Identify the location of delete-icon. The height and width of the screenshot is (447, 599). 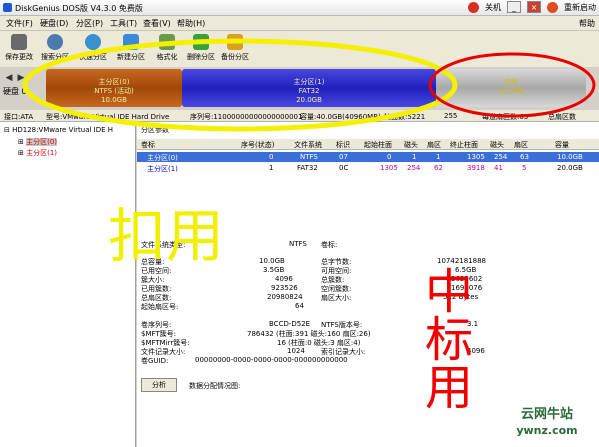
(201, 42).